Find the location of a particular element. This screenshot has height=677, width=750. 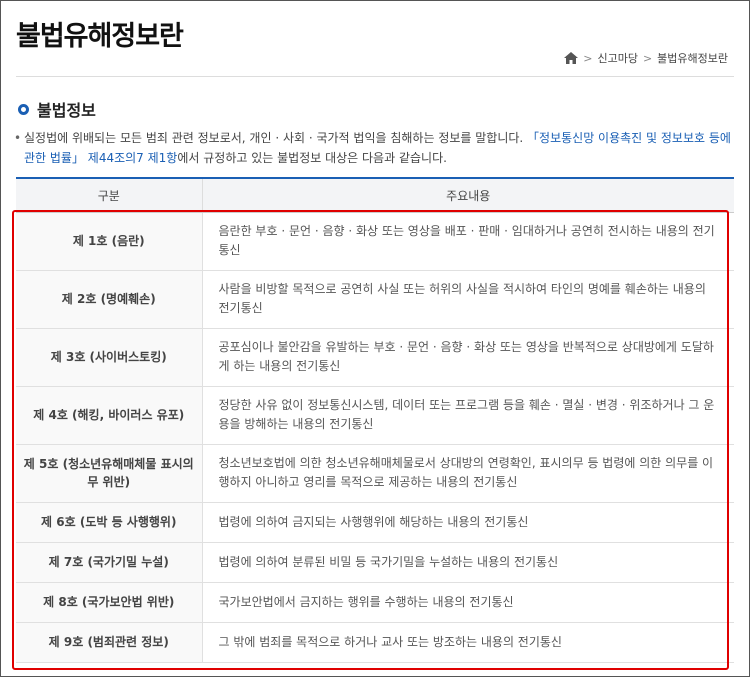

section-heading: 불법정보 is located at coordinates (57, 109).